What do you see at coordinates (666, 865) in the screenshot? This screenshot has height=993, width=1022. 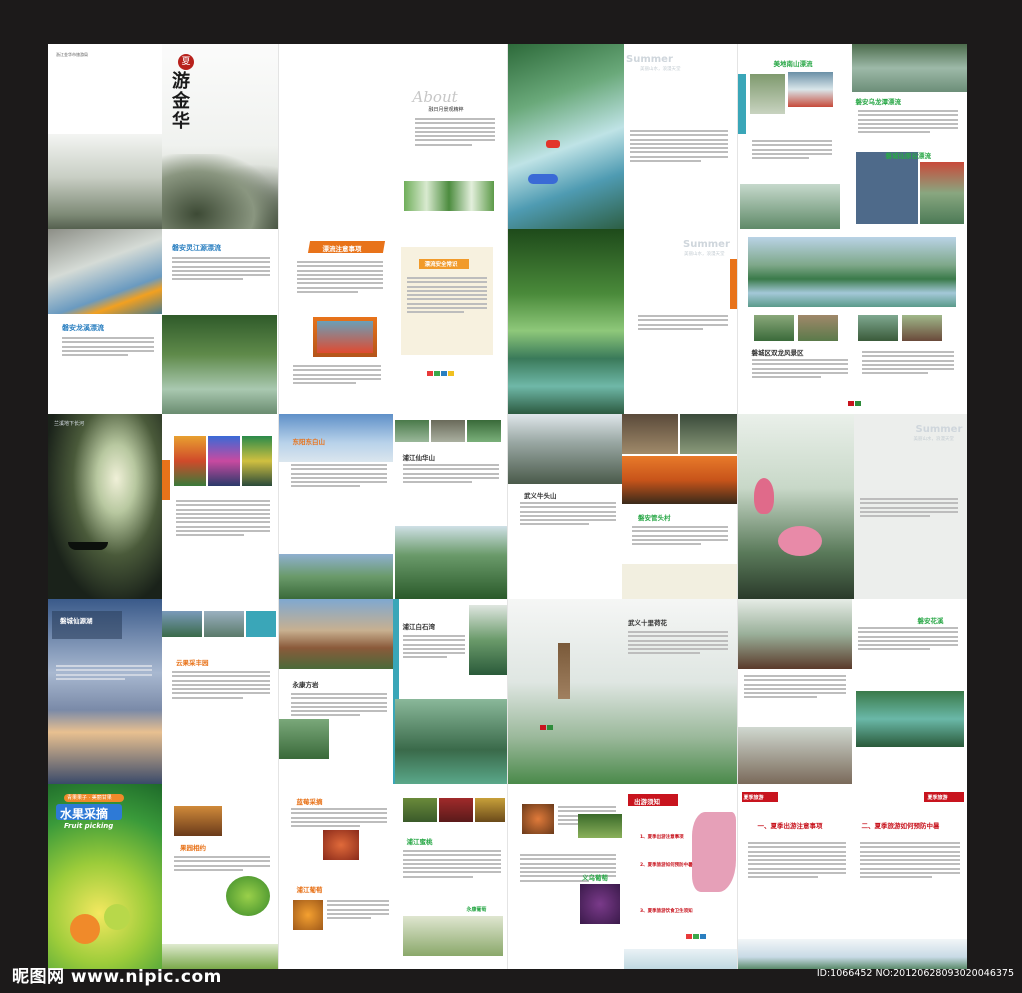 I see `tips-mid-2: 2、夏季旅游如何预防中暑` at bounding box center [666, 865].